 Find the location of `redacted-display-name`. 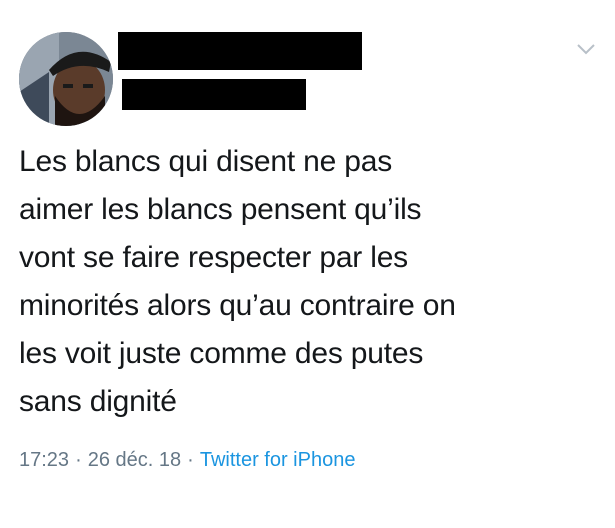

redacted-display-name is located at coordinates (240, 51).